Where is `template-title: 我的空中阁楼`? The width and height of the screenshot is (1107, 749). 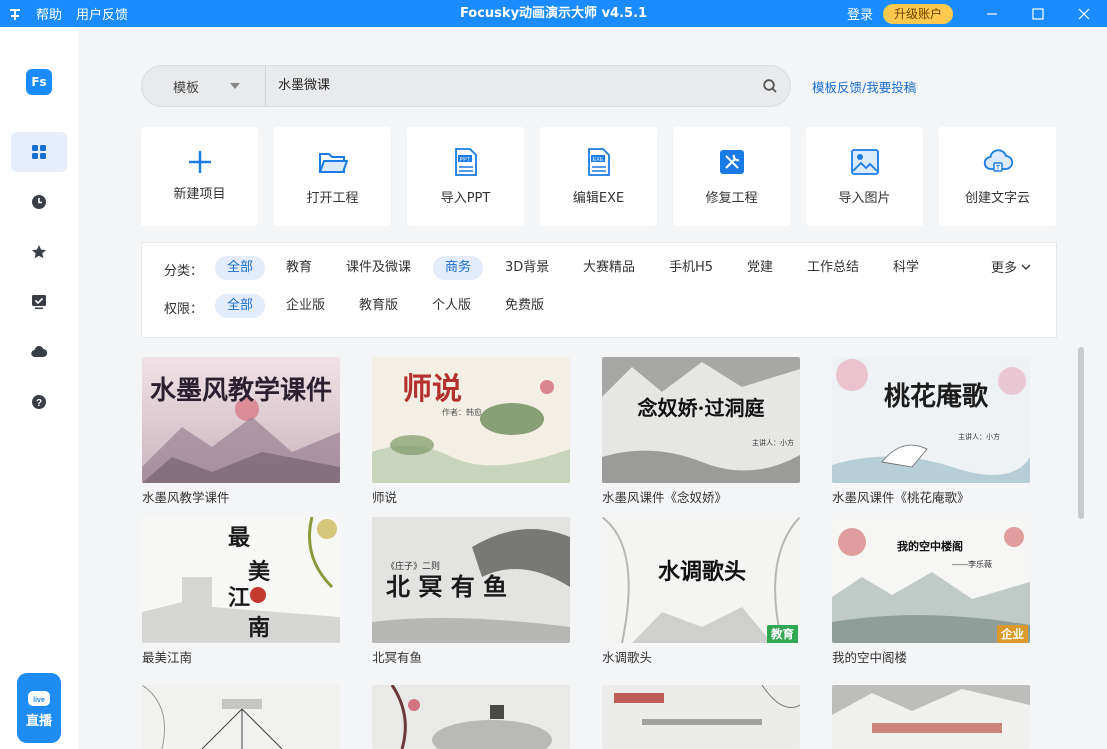
template-title: 我的空中阁楼 is located at coordinates (870, 657).